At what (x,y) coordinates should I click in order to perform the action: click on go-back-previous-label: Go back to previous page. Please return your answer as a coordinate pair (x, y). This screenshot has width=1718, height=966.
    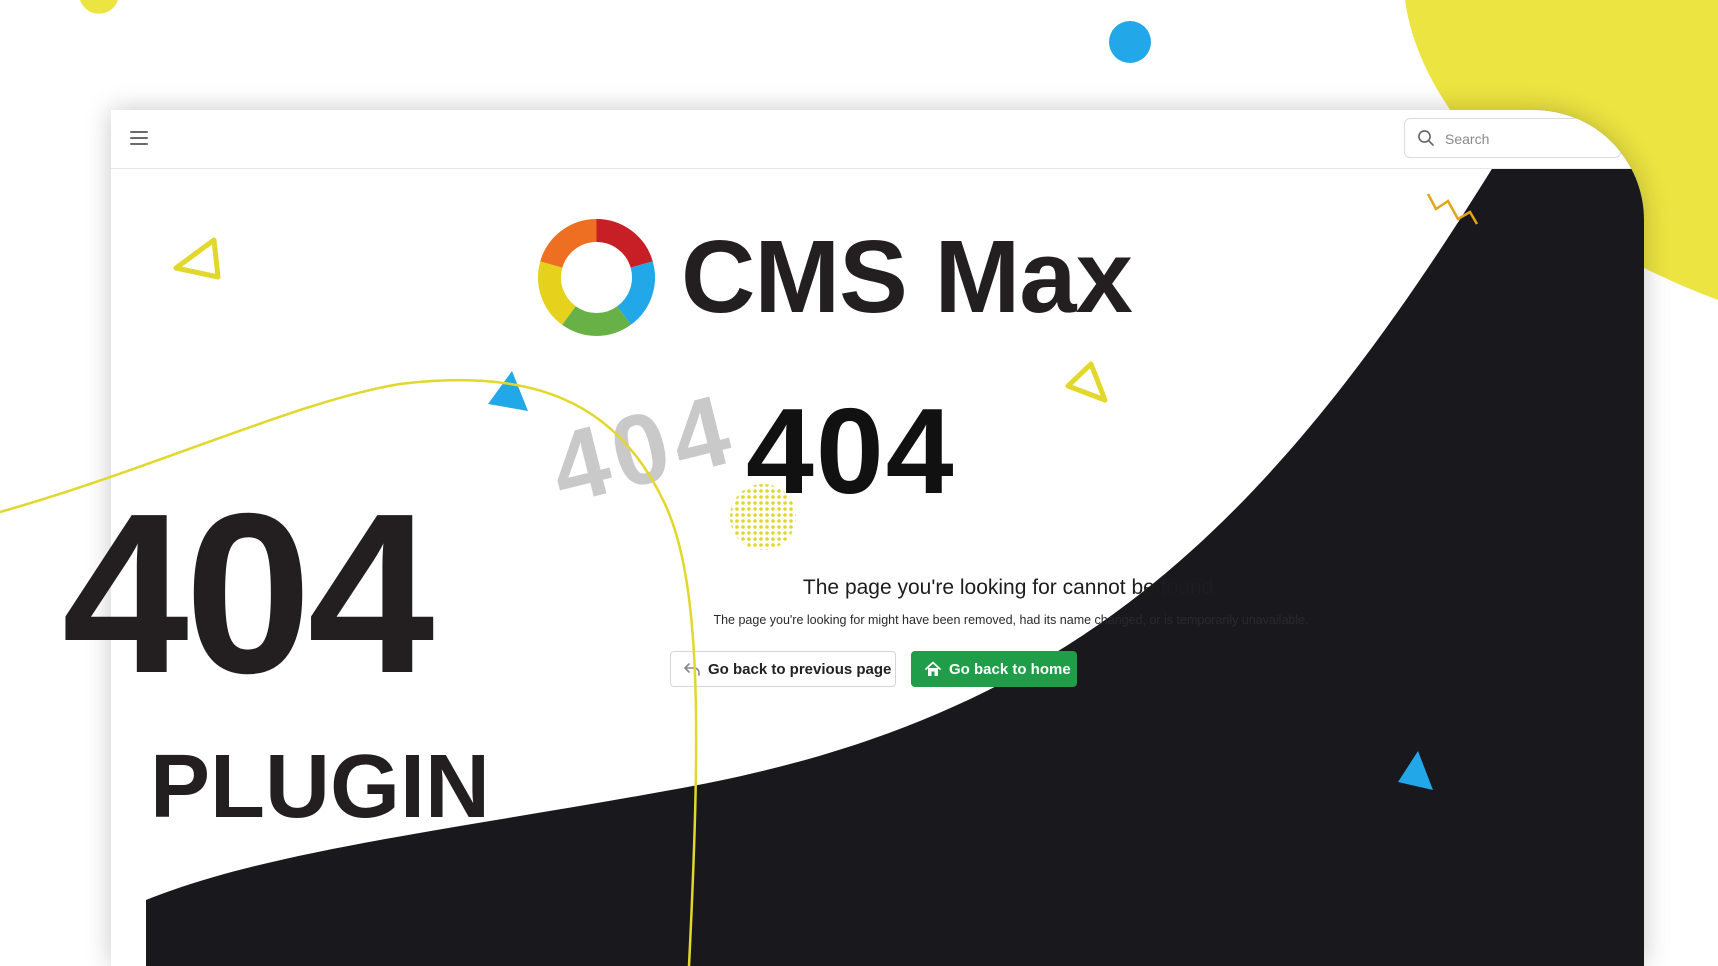
    Looking at the image, I should click on (800, 669).